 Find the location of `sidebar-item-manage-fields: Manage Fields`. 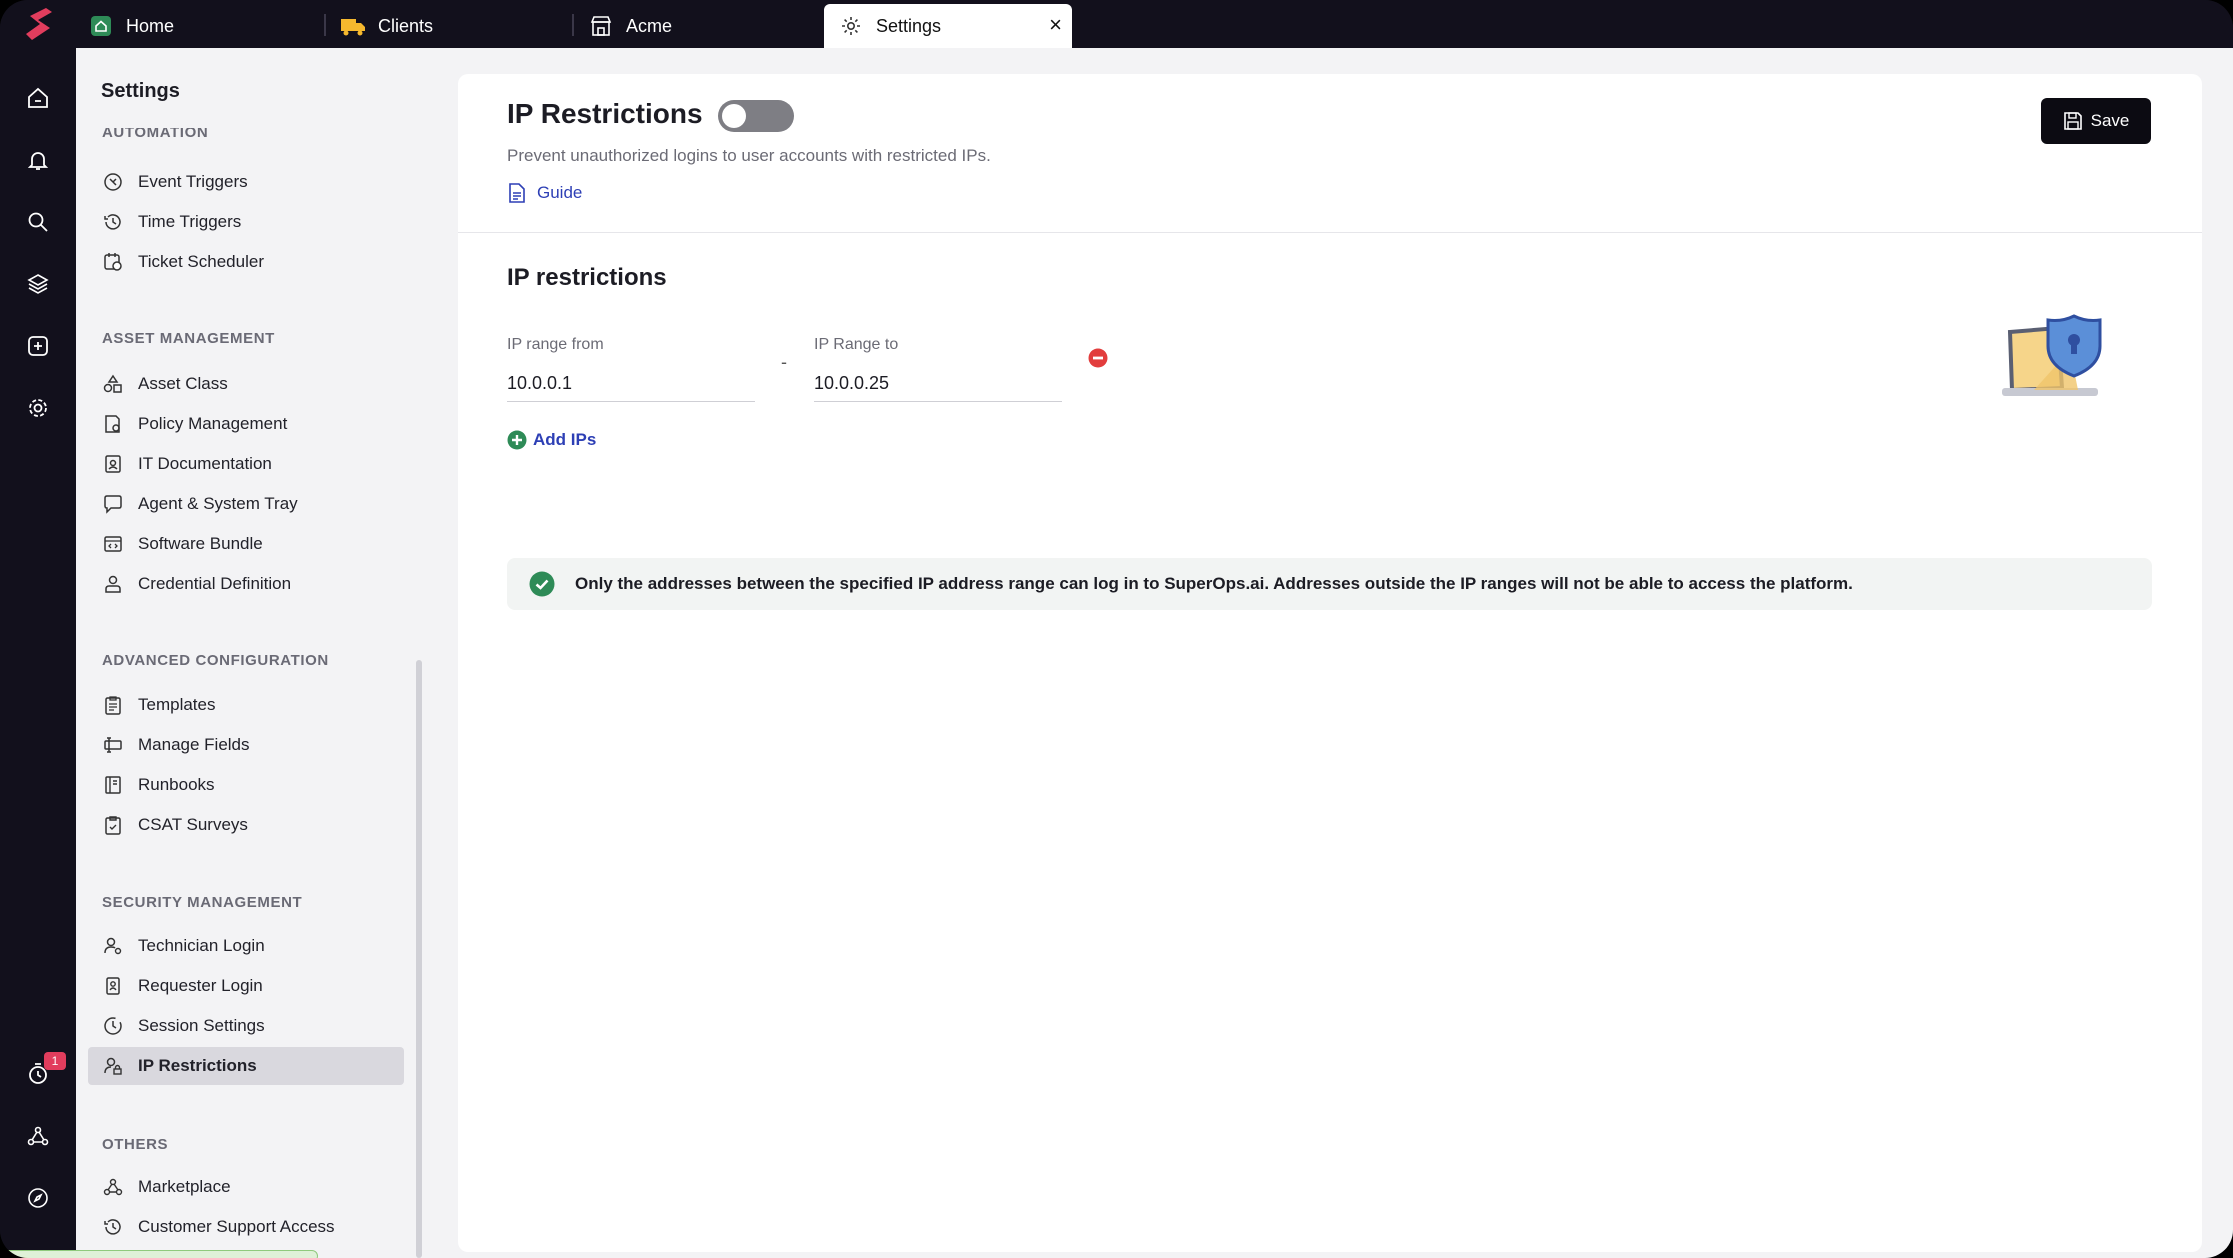

sidebar-item-manage-fields: Manage Fields is located at coordinates (246, 745).